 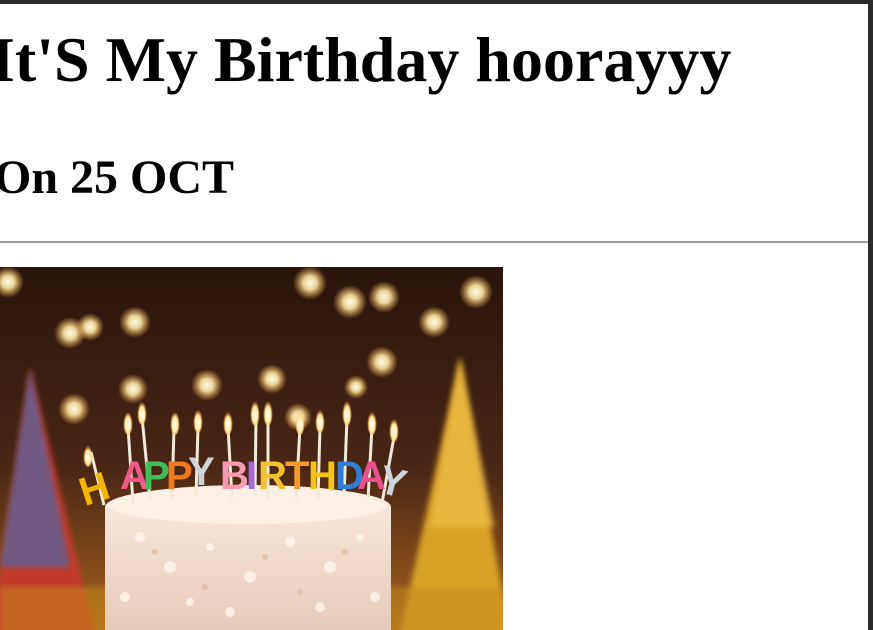 I want to click on window-right-border, so click(x=870, y=315).